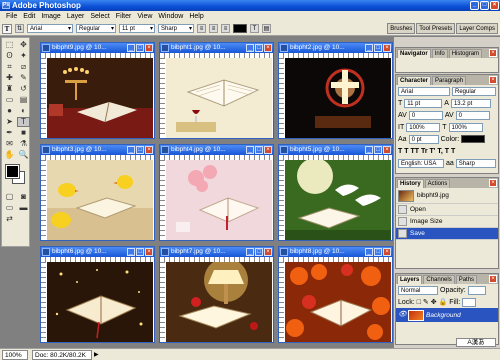 The image size is (500, 360). What do you see at coordinates (216, 252) in the screenshot?
I see `document-title-bar: bibpht7.jpg @ 10... _ □ ×` at bounding box center [216, 252].